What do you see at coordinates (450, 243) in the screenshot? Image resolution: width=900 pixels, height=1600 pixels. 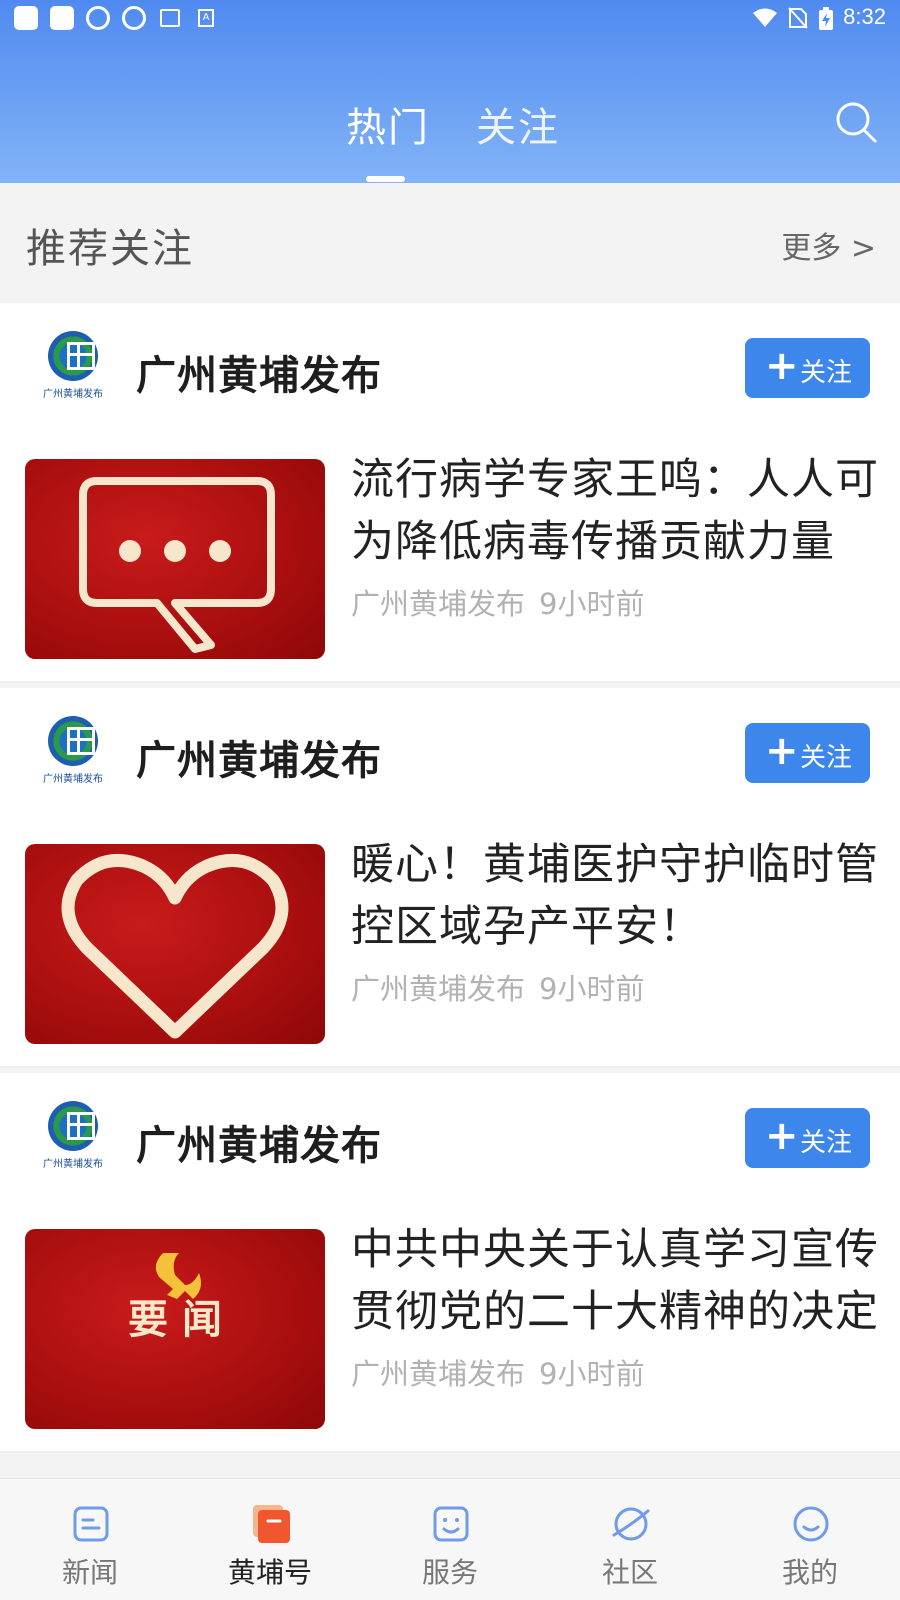 I see `recommend-bar: 推荐关注 更多 >` at bounding box center [450, 243].